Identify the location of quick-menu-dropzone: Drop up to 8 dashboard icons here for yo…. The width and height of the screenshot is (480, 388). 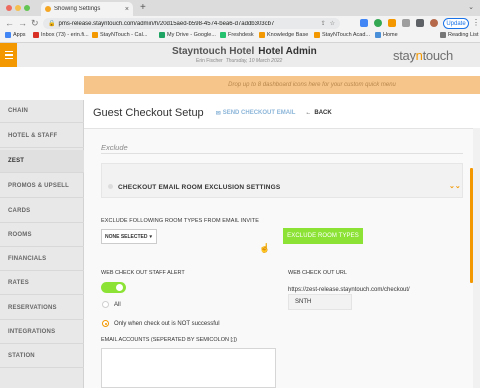
(282, 85).